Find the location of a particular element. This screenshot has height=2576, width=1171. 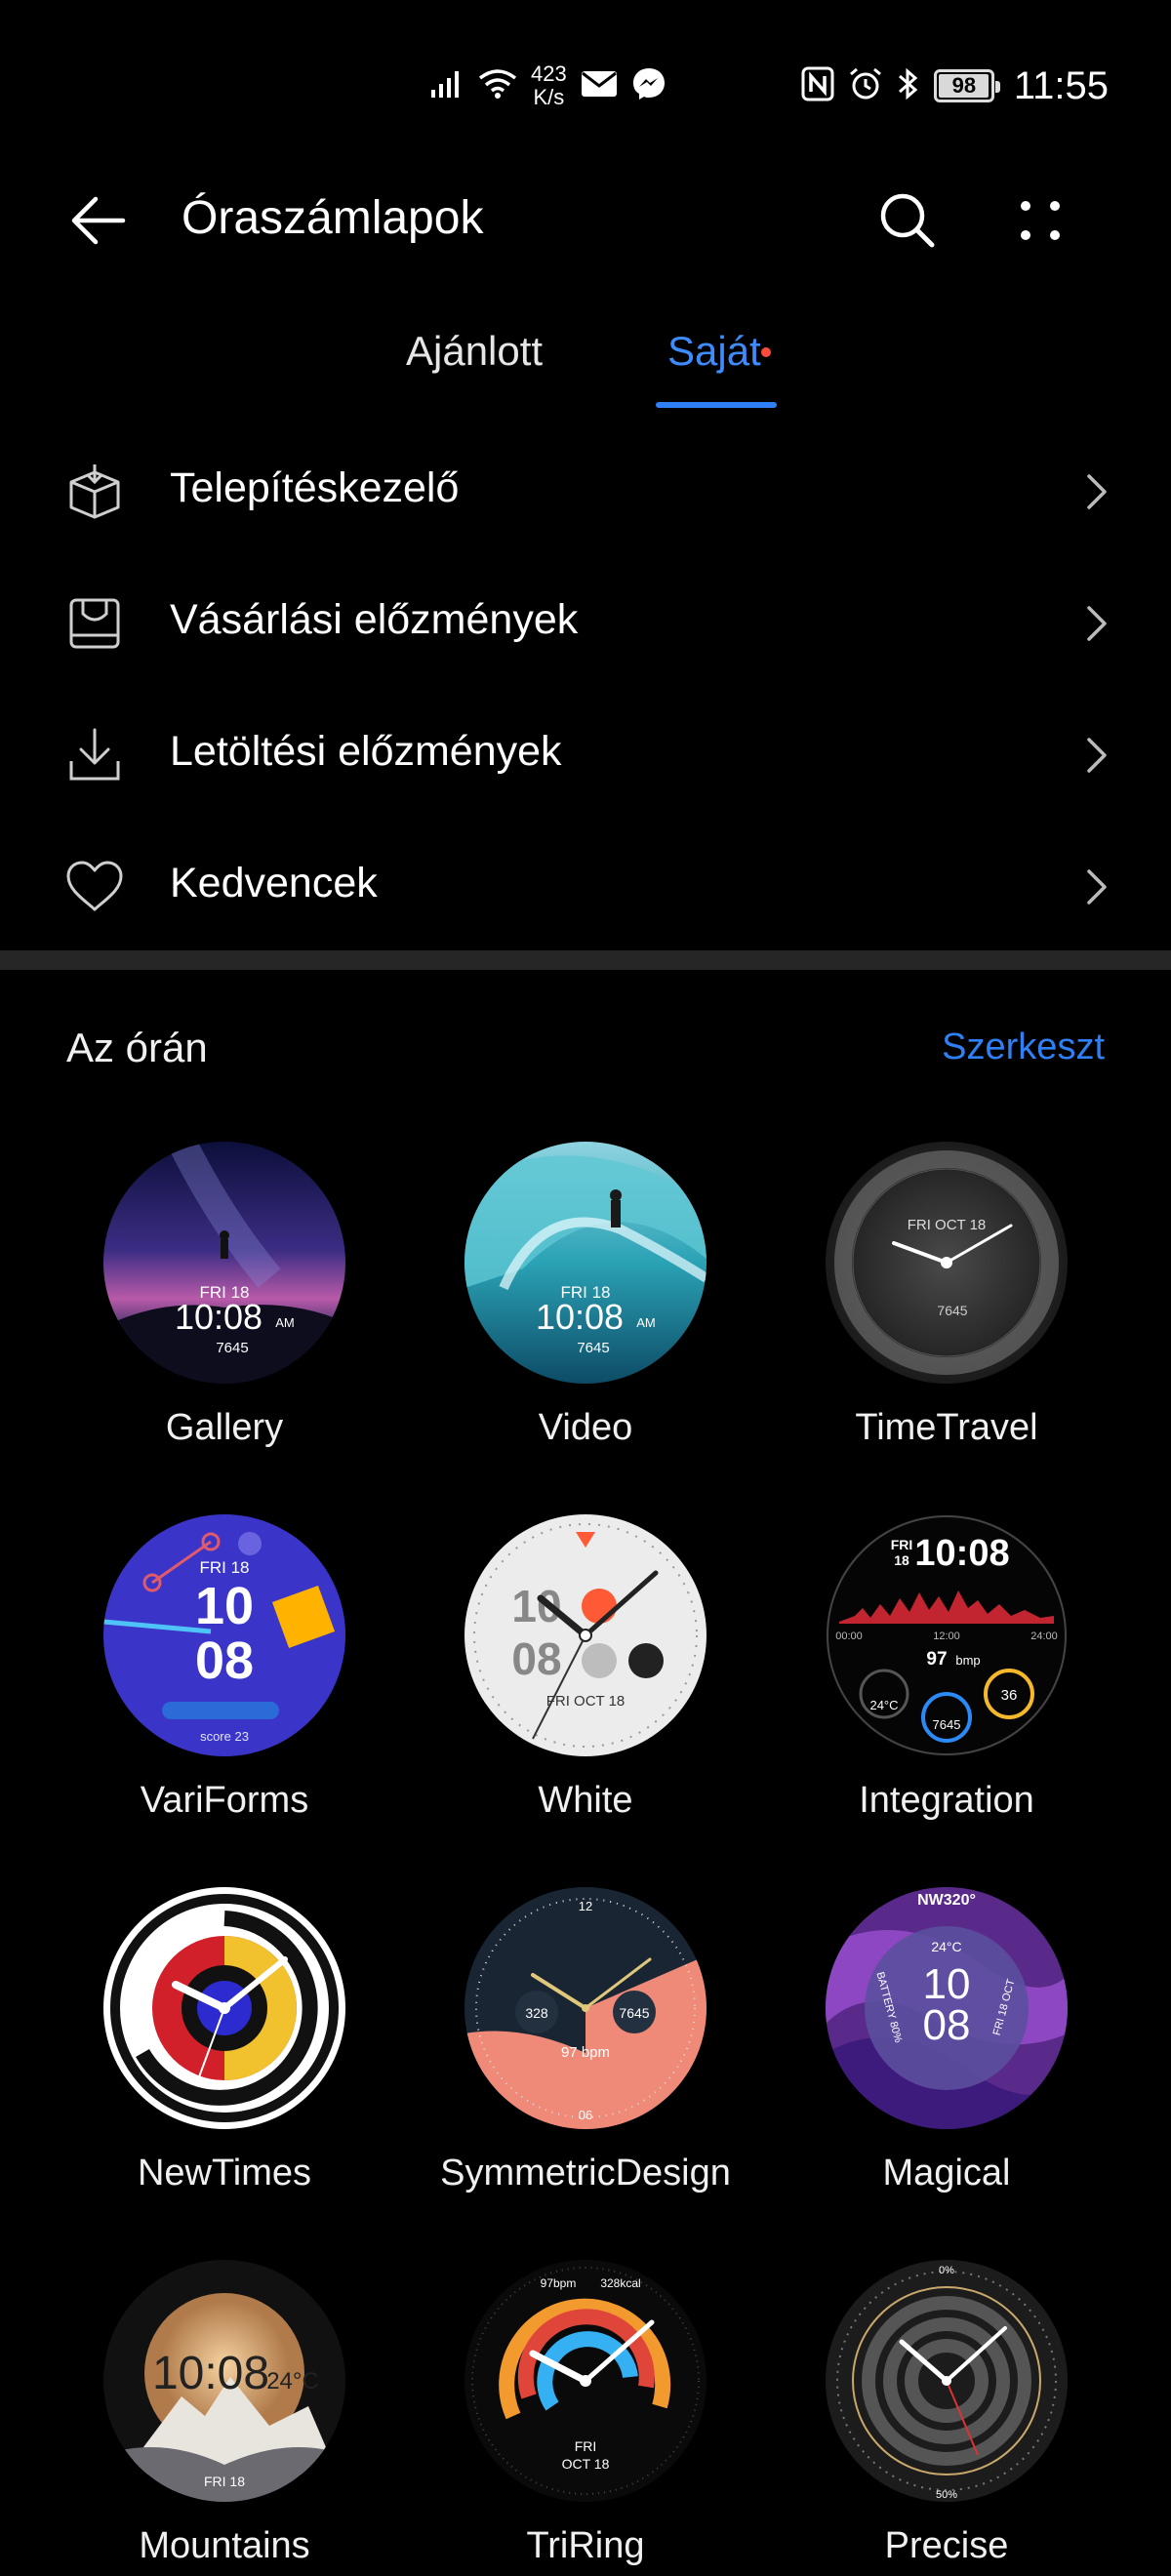

face-bpm-text: 97 bpm is located at coordinates (585, 2052).